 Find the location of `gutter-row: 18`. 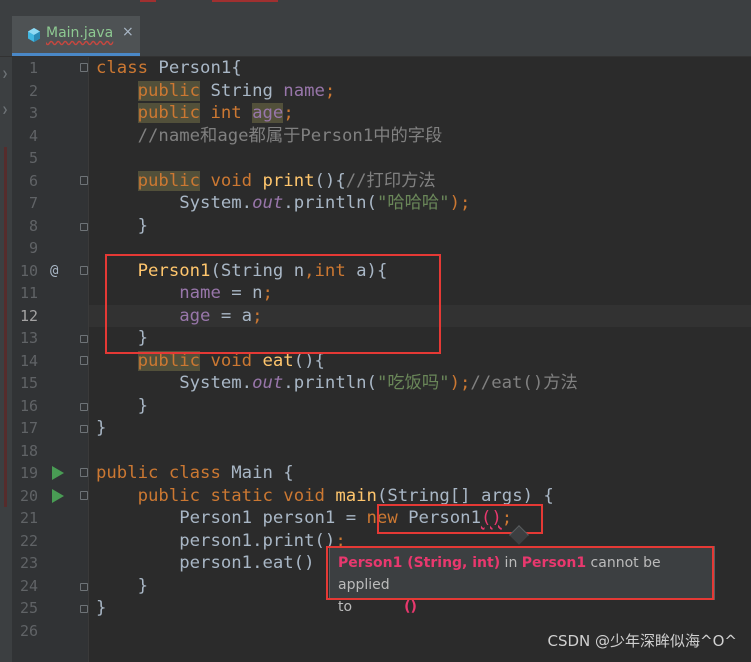

gutter-row: 18 is located at coordinates (50, 451).